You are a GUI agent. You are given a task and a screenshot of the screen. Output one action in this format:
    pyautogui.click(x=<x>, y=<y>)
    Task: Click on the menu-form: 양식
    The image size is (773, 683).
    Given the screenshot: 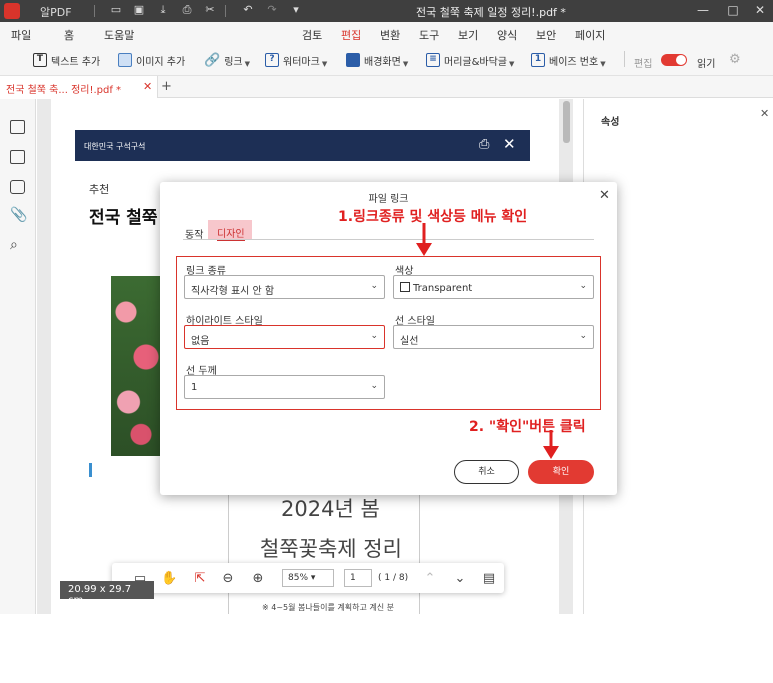 What is the action you would take?
    pyautogui.click(x=507, y=35)
    